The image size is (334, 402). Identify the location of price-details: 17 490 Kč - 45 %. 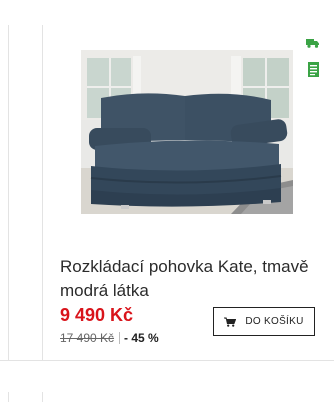
(109, 338).